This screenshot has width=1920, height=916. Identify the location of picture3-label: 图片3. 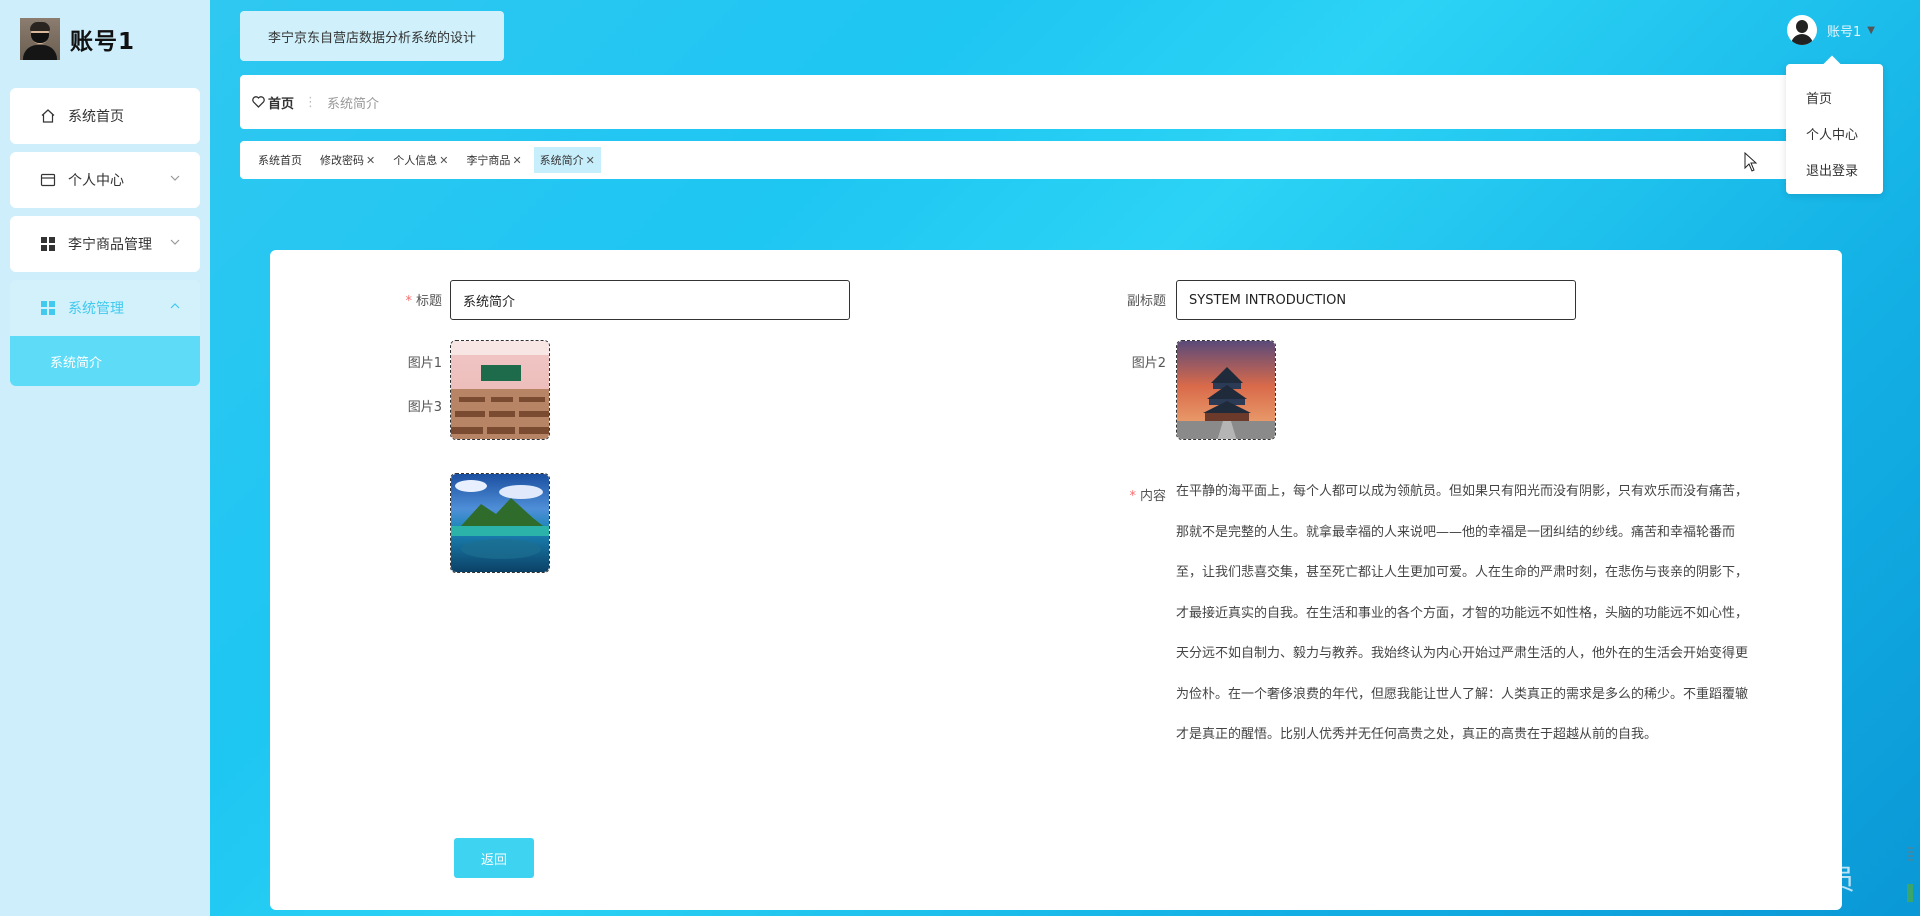
(424, 407).